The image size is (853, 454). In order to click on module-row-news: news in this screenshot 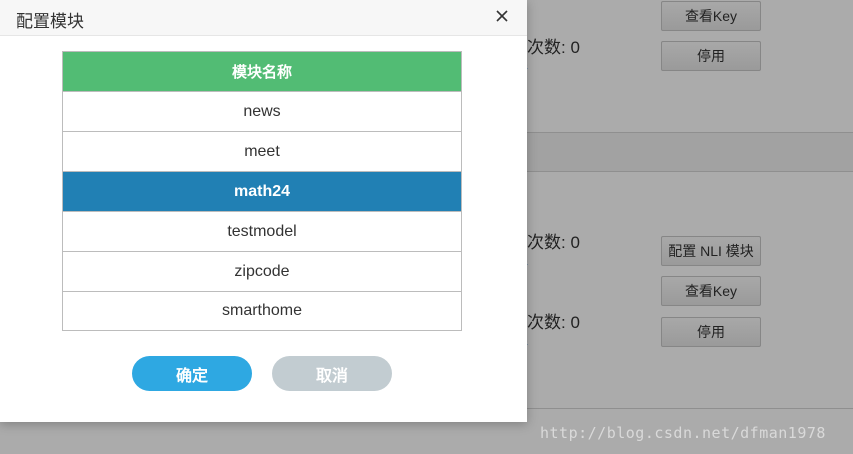, I will do `click(262, 112)`.